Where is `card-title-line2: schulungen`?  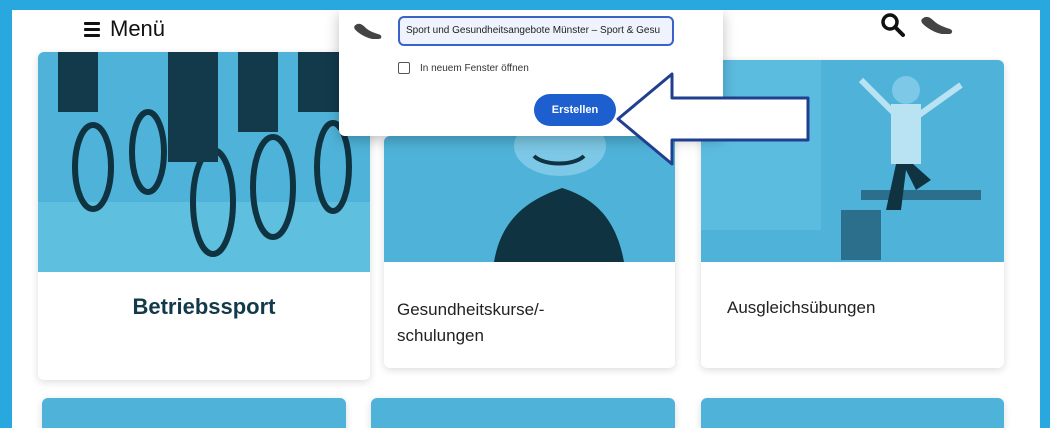
card-title-line2: schulungen is located at coordinates (440, 335).